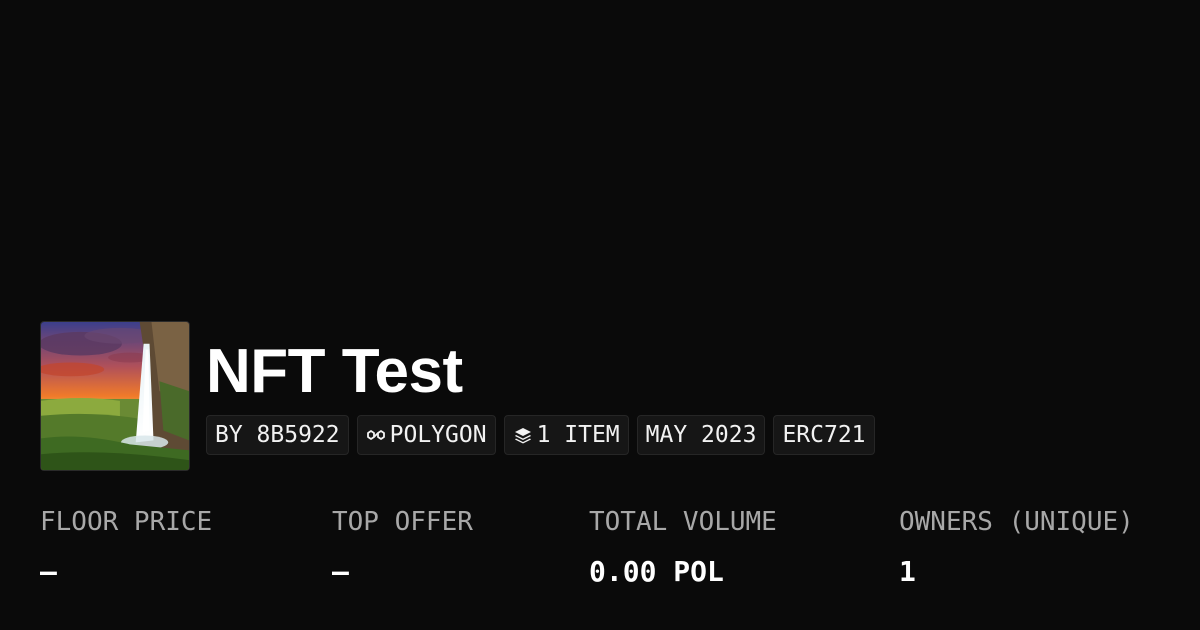  I want to click on stat-total-volume: TOTAL VOLUME 0.00 POL, so click(683, 547).